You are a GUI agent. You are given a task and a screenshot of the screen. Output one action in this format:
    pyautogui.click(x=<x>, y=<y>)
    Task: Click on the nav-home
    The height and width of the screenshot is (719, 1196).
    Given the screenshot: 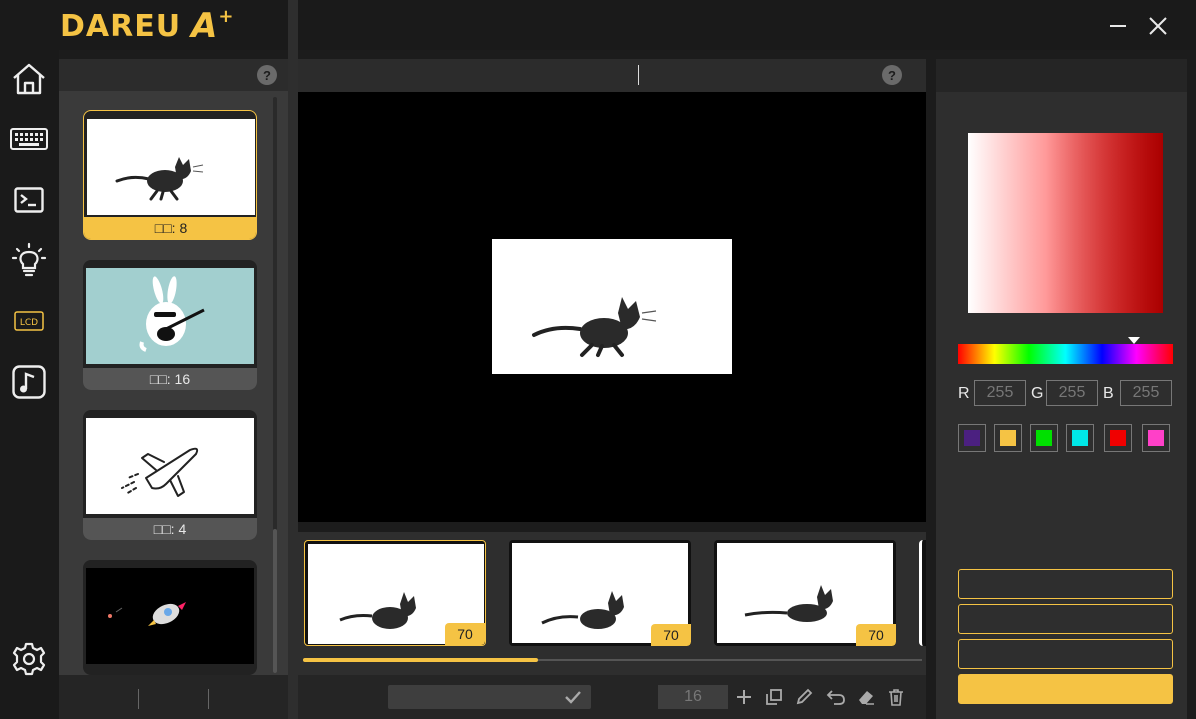 What is the action you would take?
    pyautogui.click(x=29, y=79)
    